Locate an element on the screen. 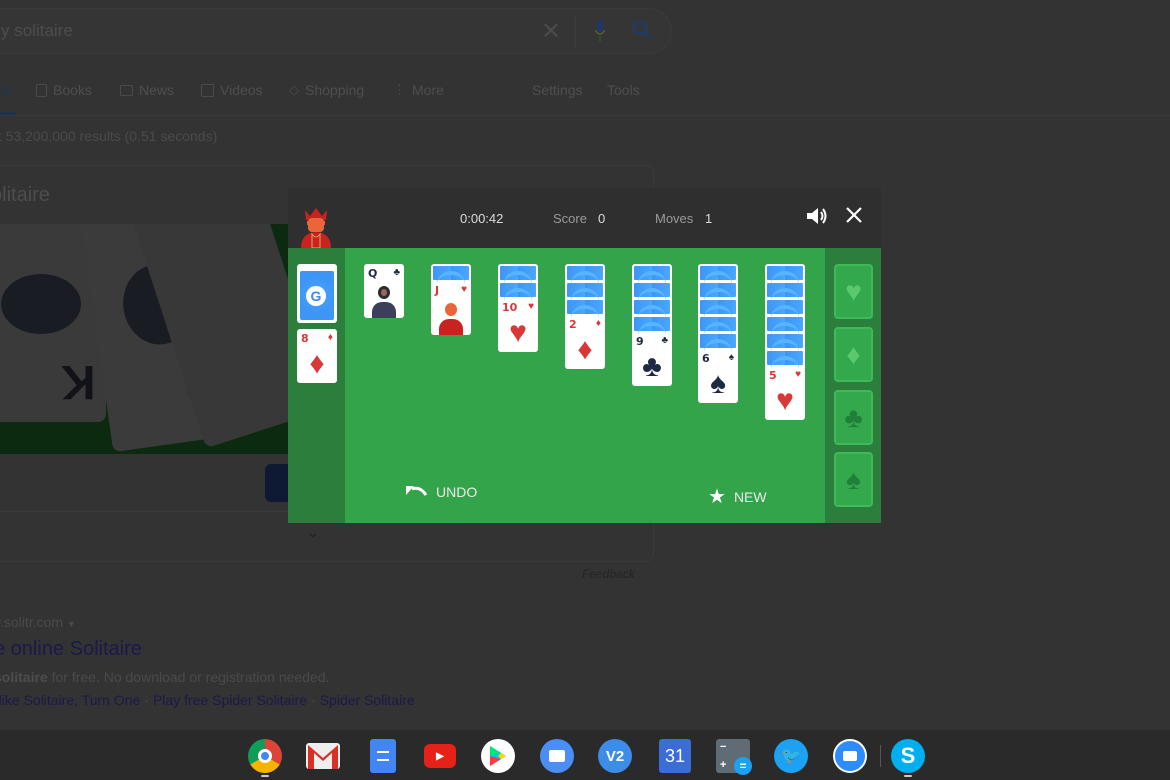 The width and height of the screenshot is (1170, 780). result-url: v.solitr.com ▼ is located at coordinates (38, 622).